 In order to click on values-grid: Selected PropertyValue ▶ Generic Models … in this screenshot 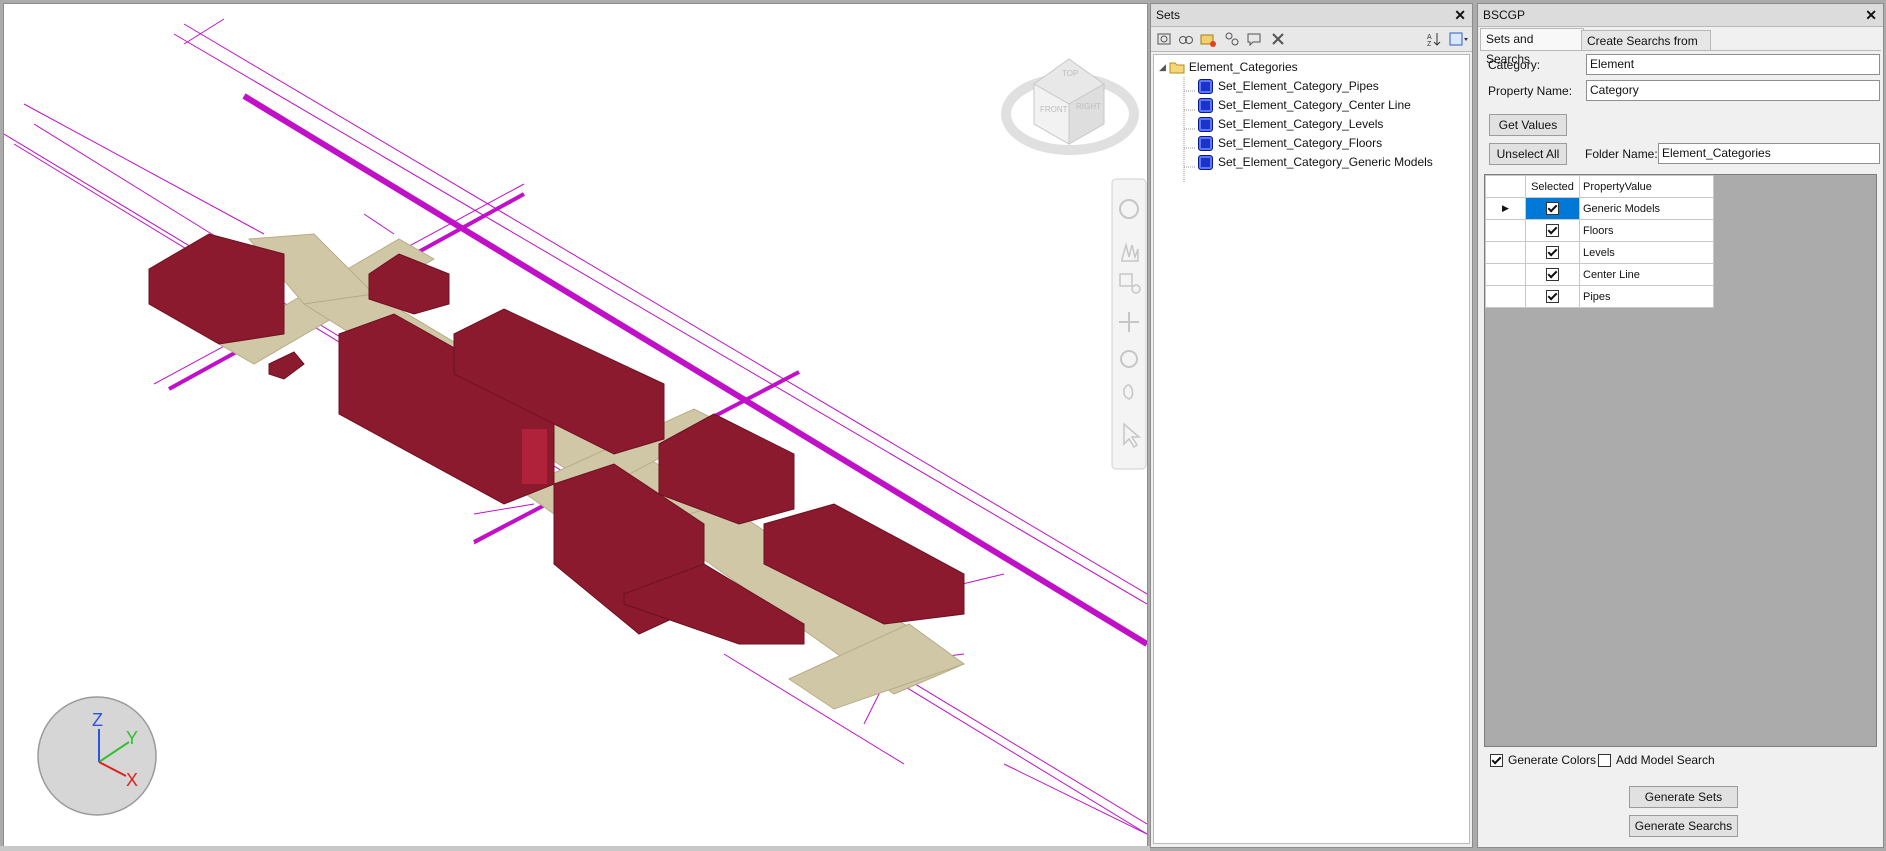, I will do `click(1680, 460)`.